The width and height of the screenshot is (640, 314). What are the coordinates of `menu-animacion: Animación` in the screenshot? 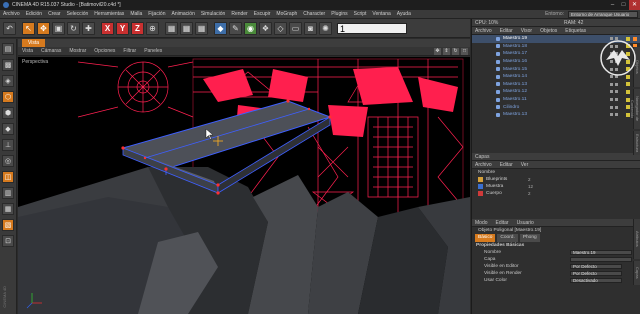 It's located at (183, 14).